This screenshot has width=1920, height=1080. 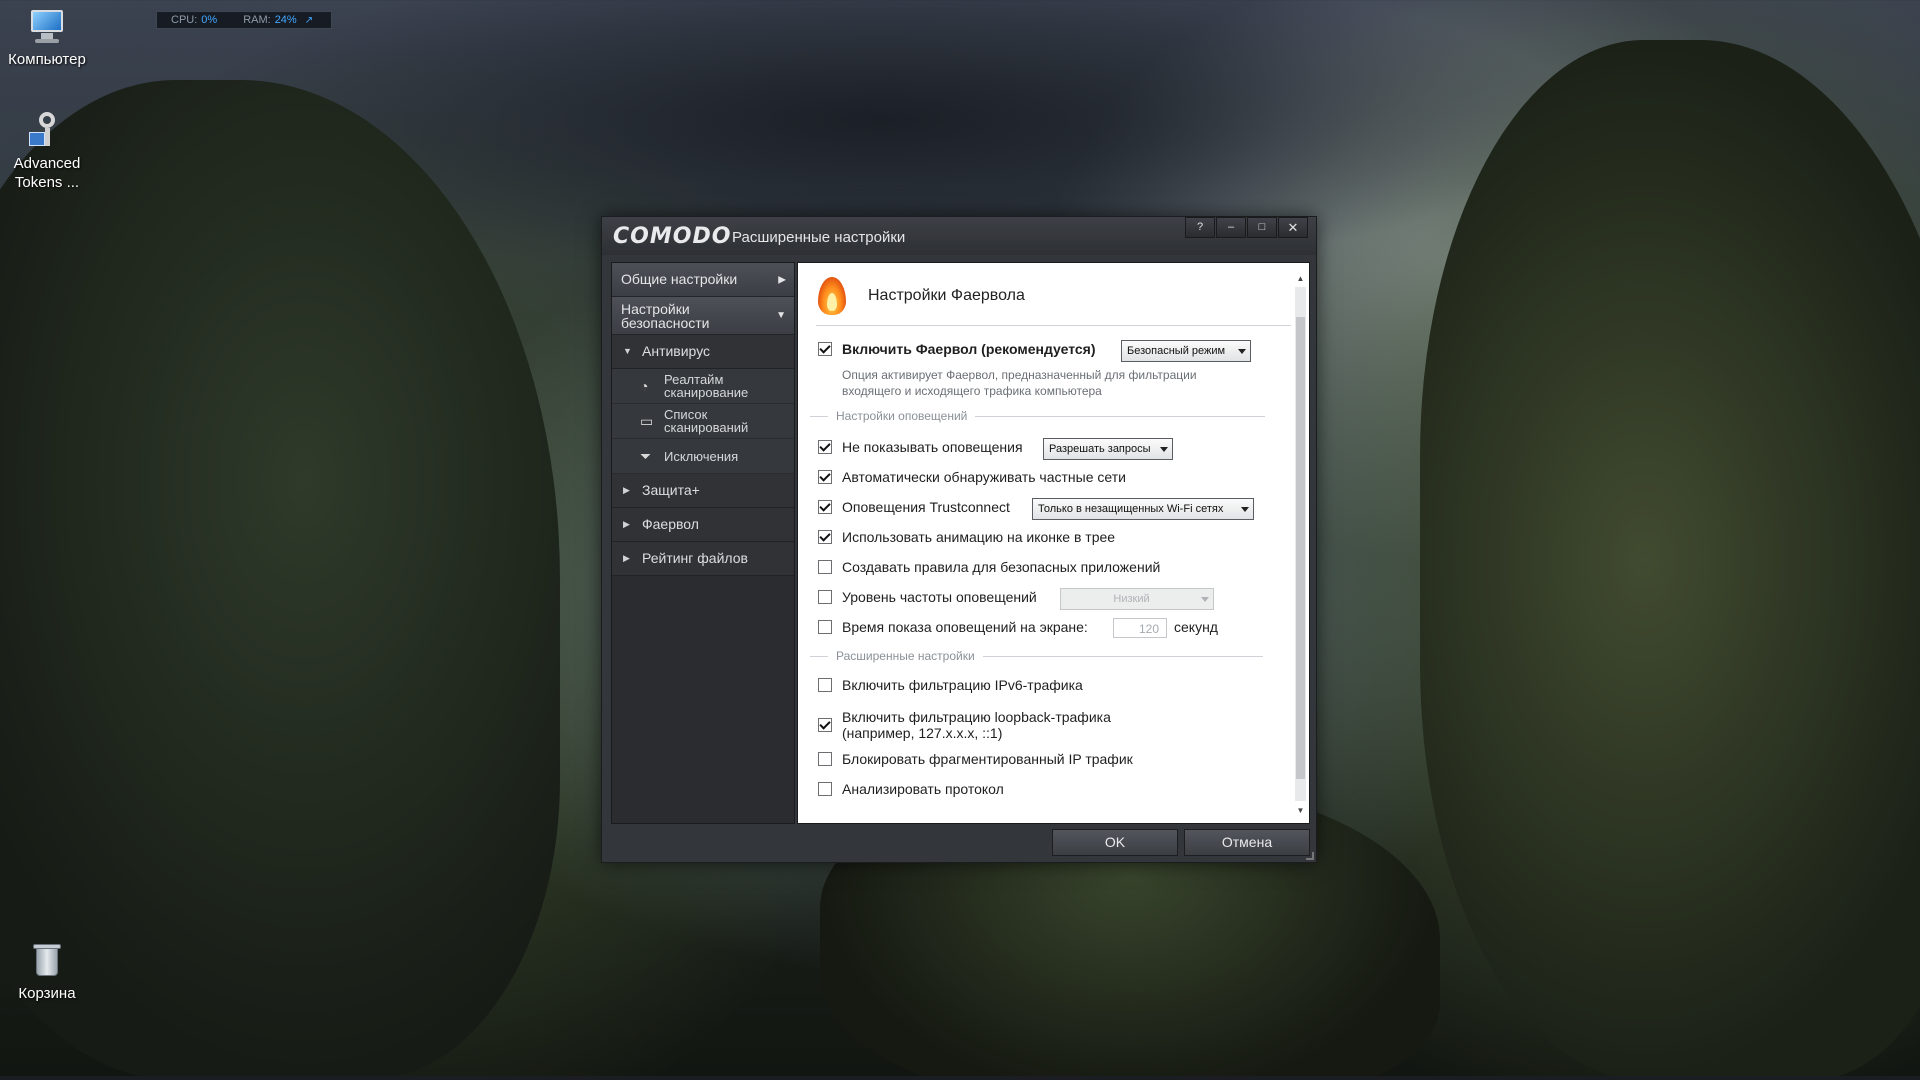 What do you see at coordinates (825, 477) in the screenshot?
I see `auto-detect-checkbox` at bounding box center [825, 477].